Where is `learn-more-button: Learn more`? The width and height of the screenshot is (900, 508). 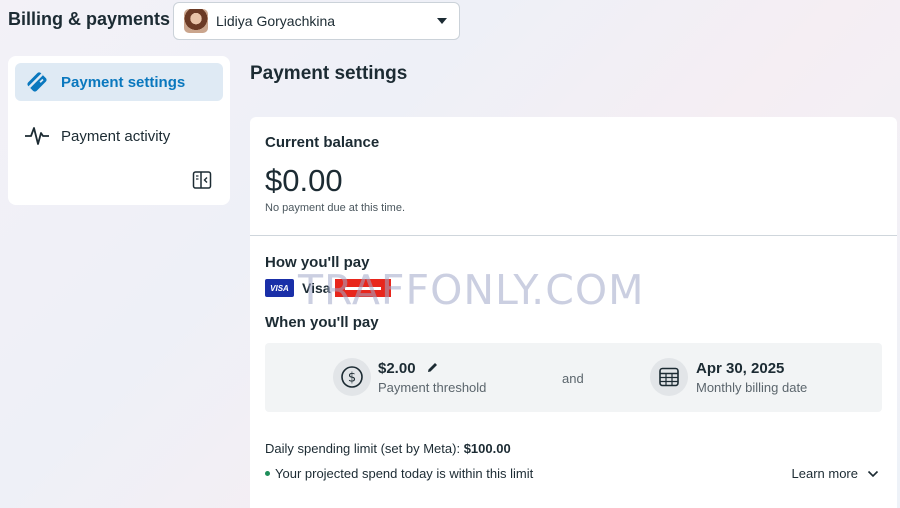 learn-more-button: Learn more is located at coordinates (835, 473).